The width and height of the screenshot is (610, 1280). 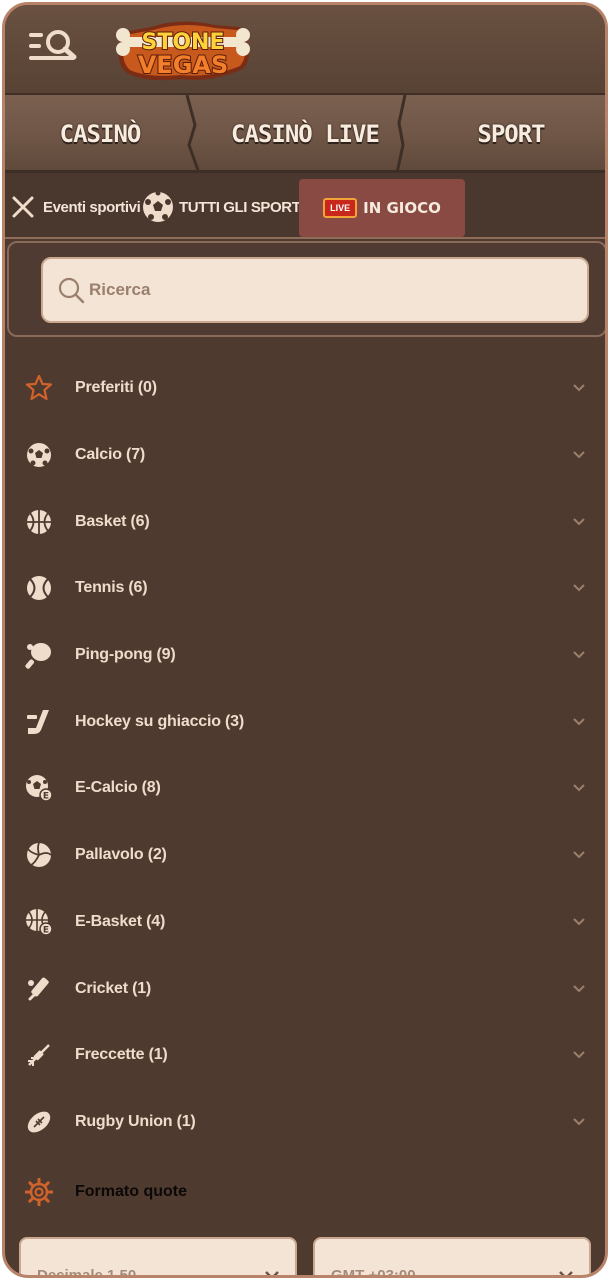 What do you see at coordinates (111, 588) in the screenshot?
I see `sport-label: Tennis (6)` at bounding box center [111, 588].